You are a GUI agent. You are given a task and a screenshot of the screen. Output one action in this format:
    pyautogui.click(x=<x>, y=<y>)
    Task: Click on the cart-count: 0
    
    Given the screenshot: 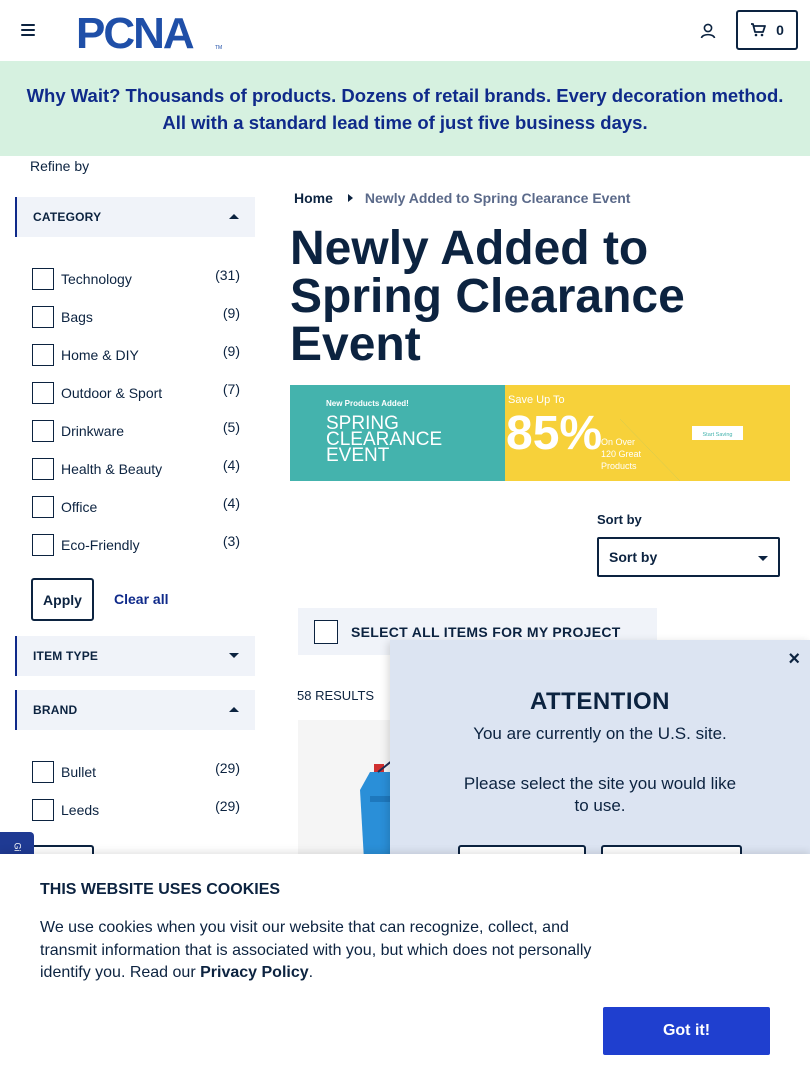 What is the action you would take?
    pyautogui.click(x=780, y=30)
    